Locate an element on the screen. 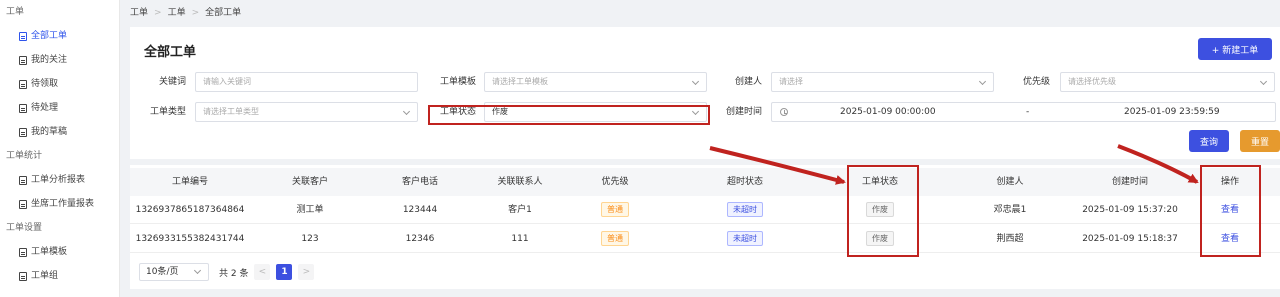  sidebar-item-templates: 工单模板 is located at coordinates (59, 252).